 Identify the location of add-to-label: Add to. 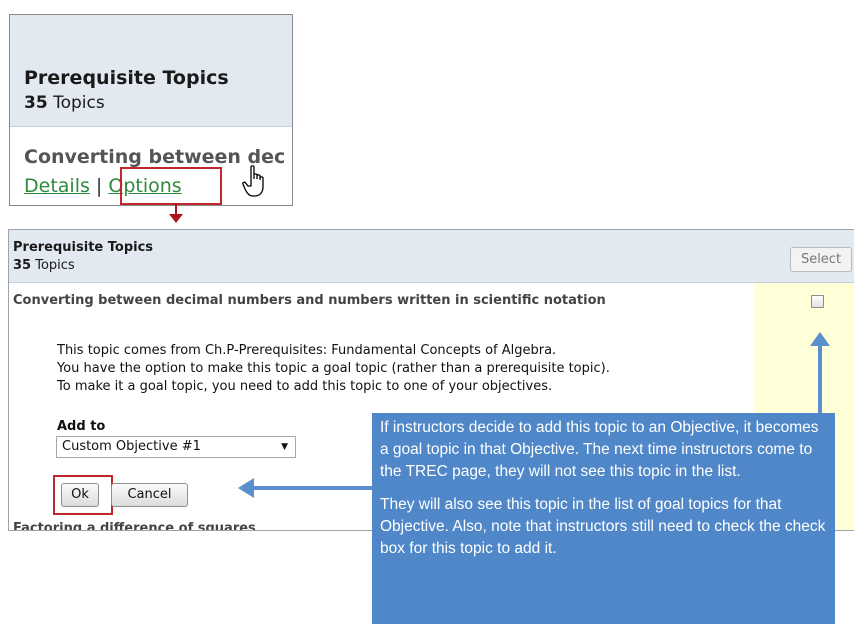
(81, 426).